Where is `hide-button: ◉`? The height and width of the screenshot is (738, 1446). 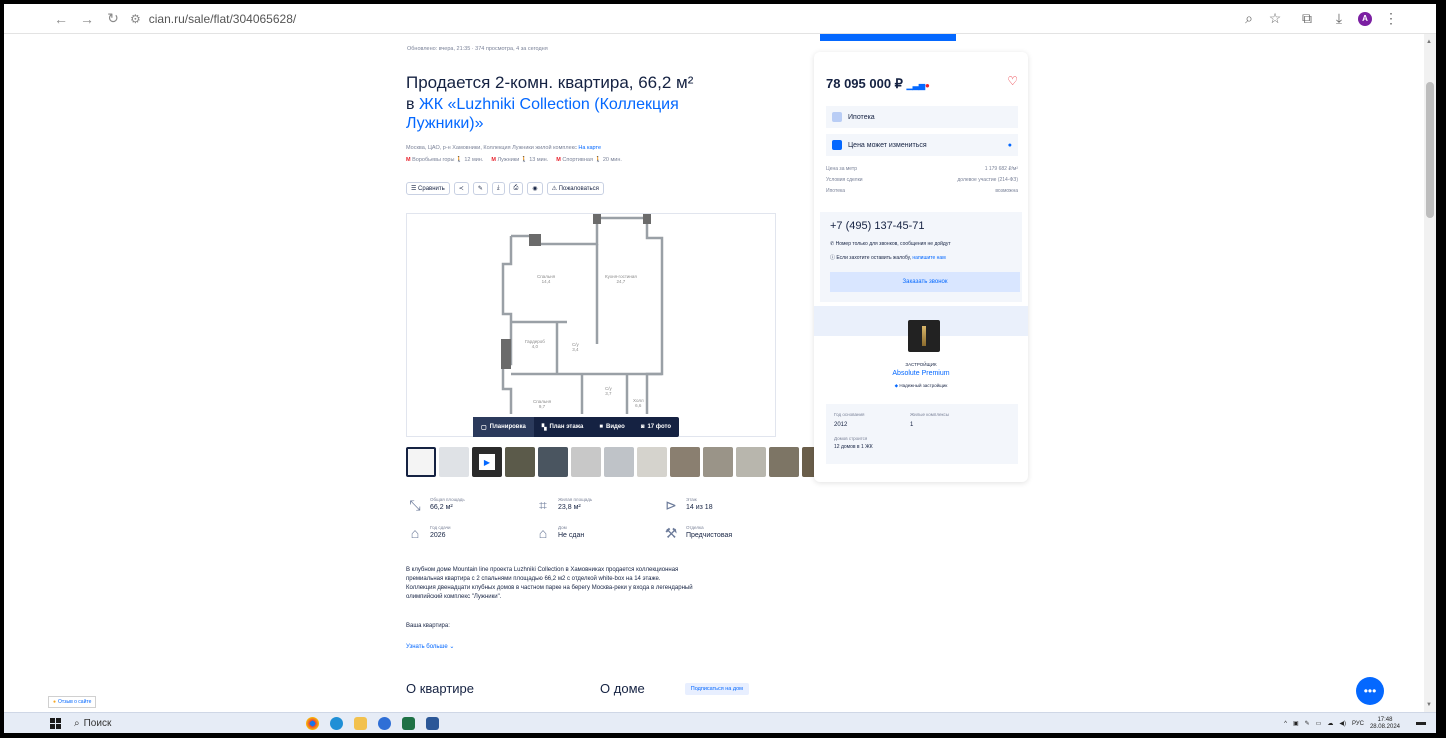
hide-button: ◉ is located at coordinates (535, 188).